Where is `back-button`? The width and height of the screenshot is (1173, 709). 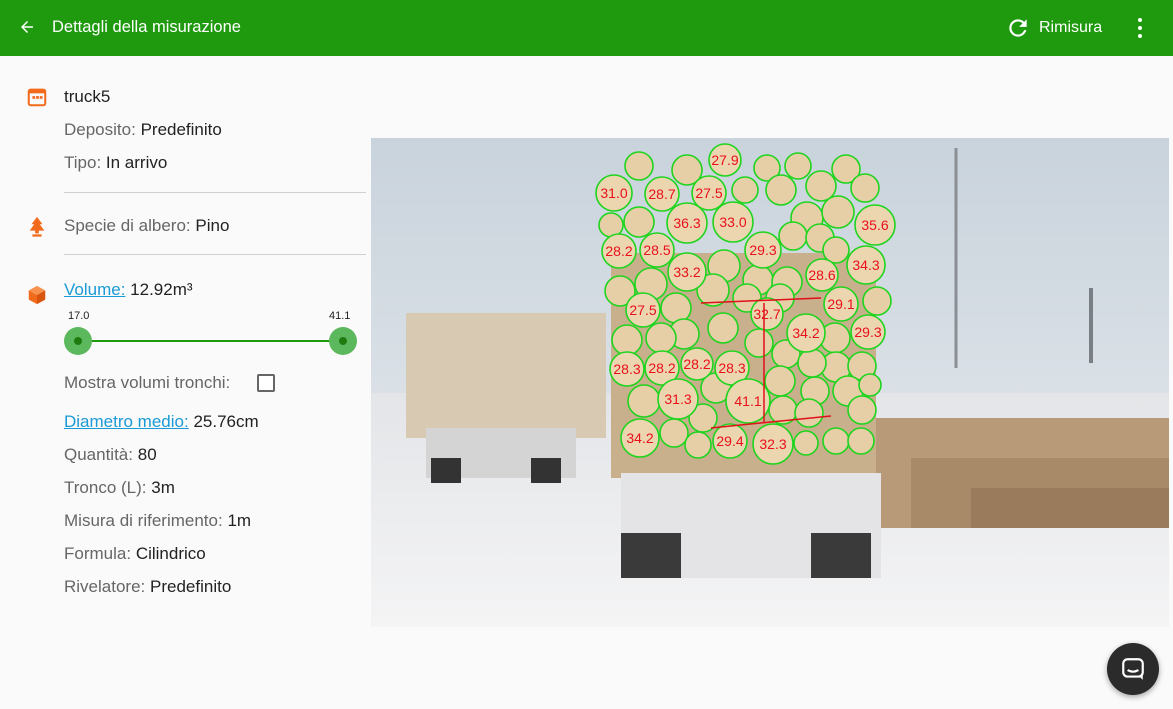 back-button is located at coordinates (27, 27).